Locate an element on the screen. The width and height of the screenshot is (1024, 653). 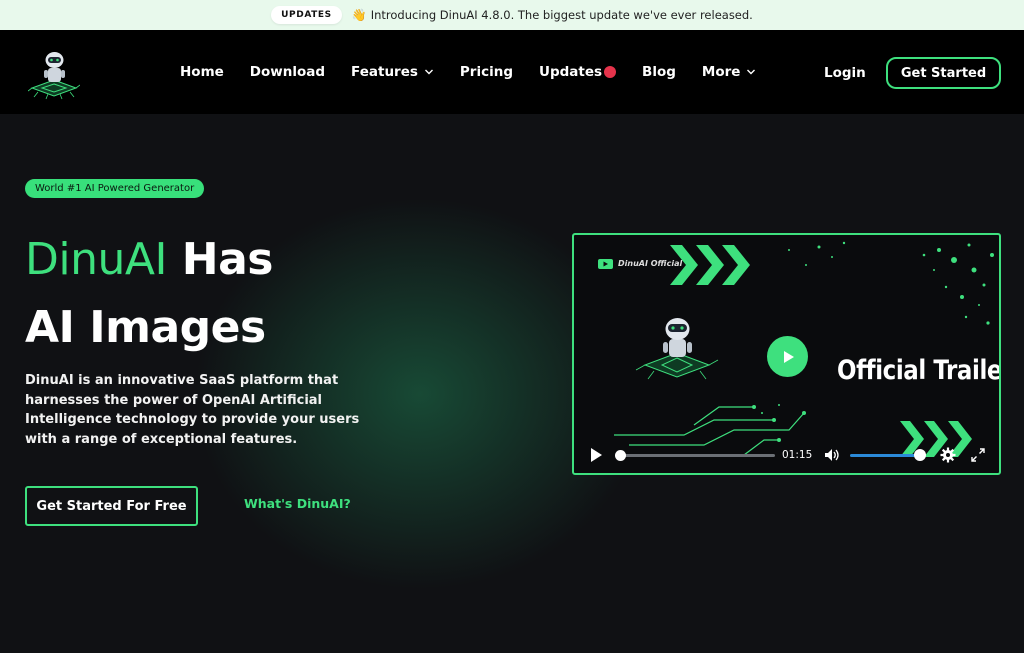
nav-updates-label: Updates is located at coordinates (571, 72).